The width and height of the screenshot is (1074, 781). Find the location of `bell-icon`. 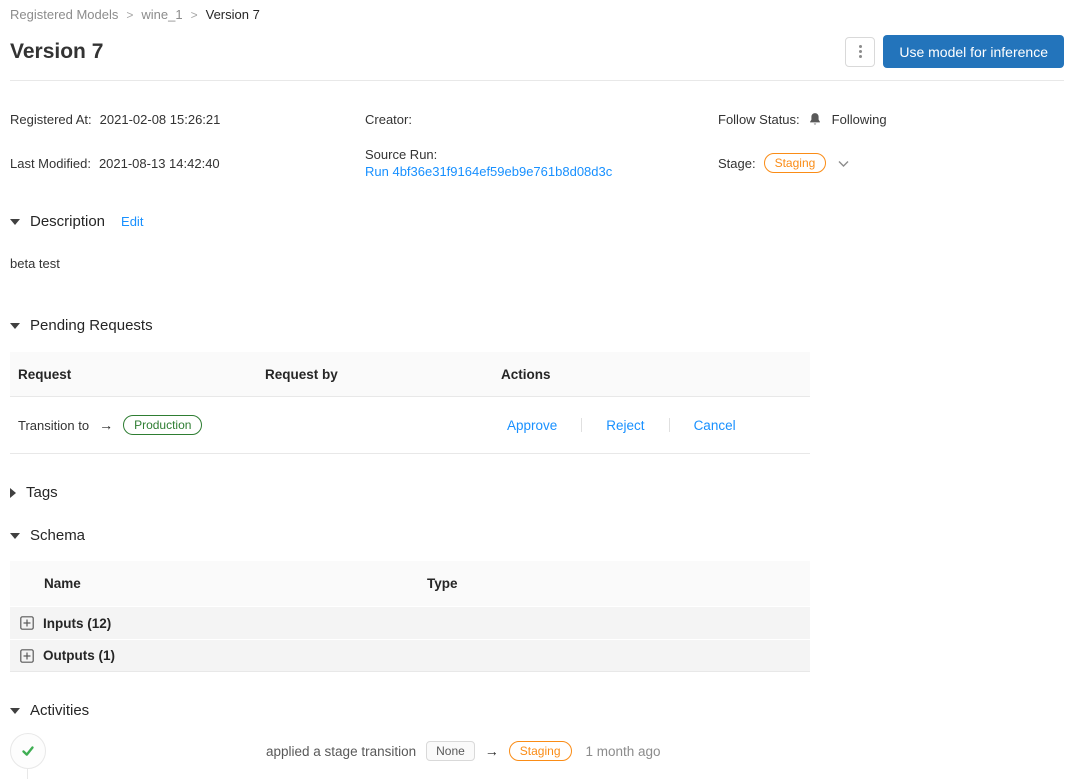

bell-icon is located at coordinates (815, 119).